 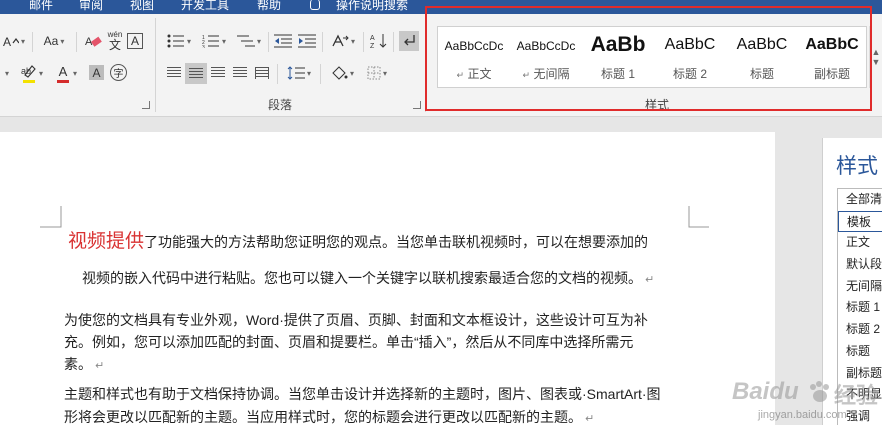 I want to click on svg-text: 3, so click(x=203, y=46).